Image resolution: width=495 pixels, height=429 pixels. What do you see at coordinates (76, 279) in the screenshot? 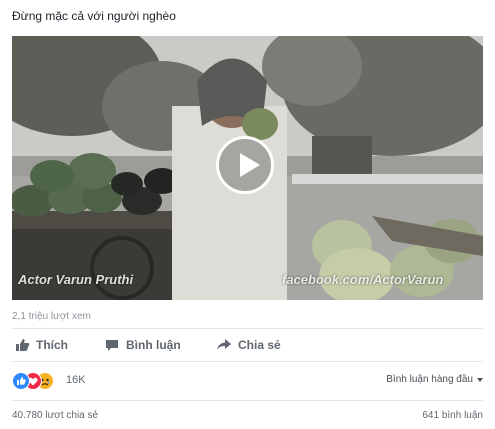
I see `watermark-left: Actor Varun Pruthi` at bounding box center [76, 279].